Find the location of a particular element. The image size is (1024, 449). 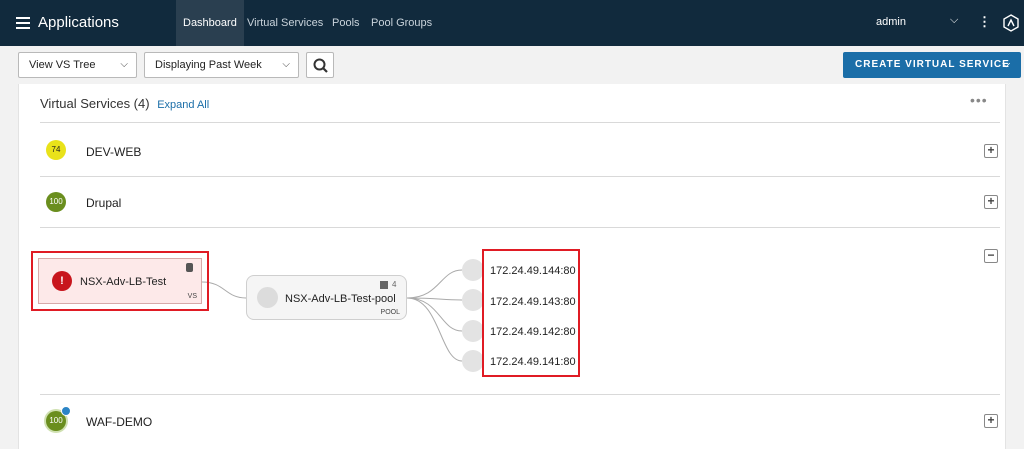

pool-node-type: POOL is located at coordinates (390, 312).